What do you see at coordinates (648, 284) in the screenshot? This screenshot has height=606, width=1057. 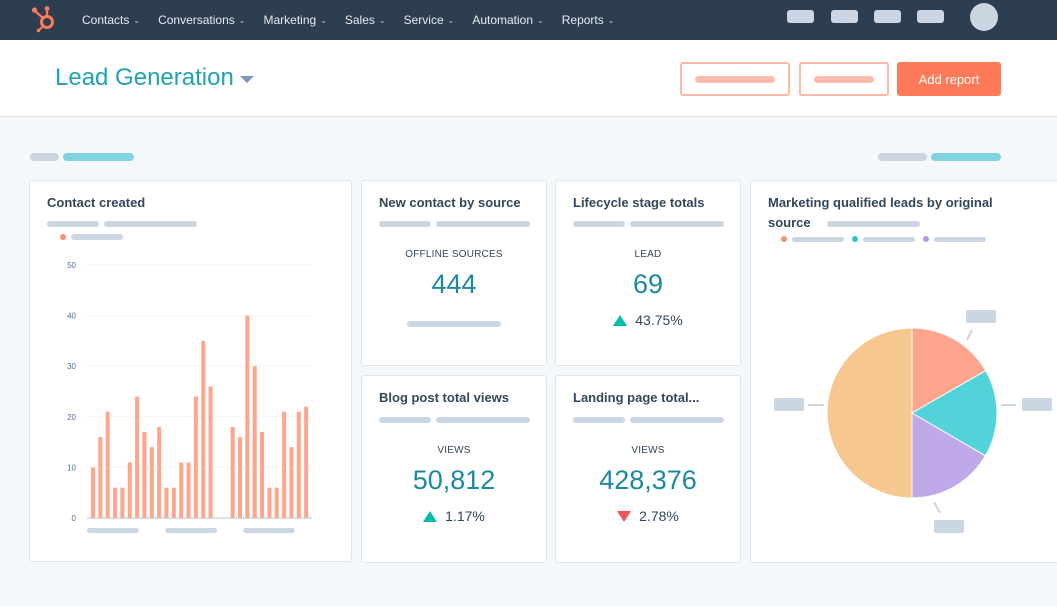 I see `kpi-value: 69` at bounding box center [648, 284].